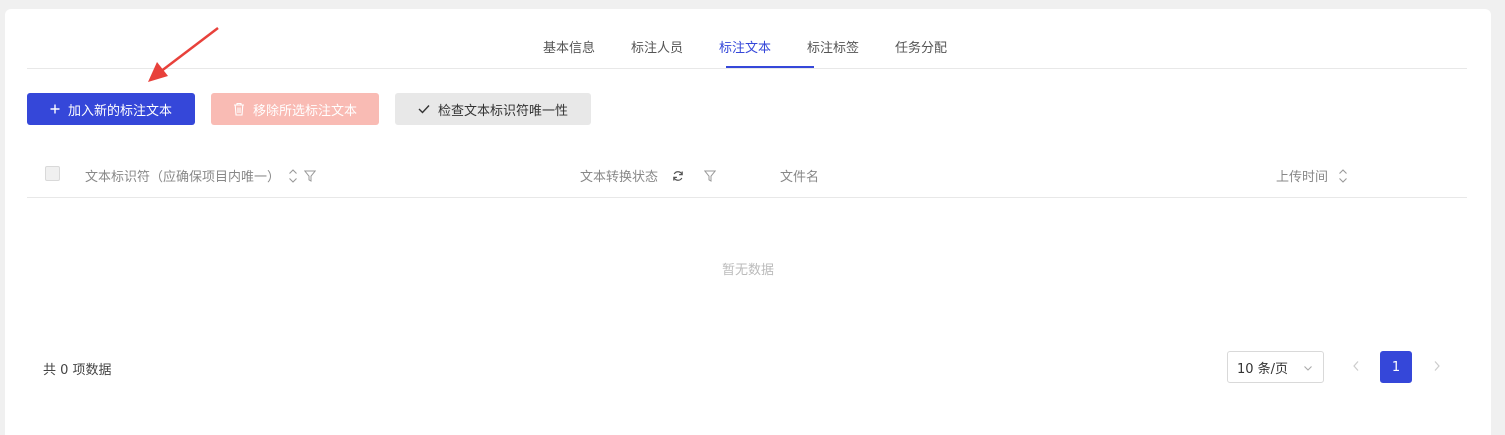  I want to click on column-upload-time: 上传时间, so click(1312, 175).